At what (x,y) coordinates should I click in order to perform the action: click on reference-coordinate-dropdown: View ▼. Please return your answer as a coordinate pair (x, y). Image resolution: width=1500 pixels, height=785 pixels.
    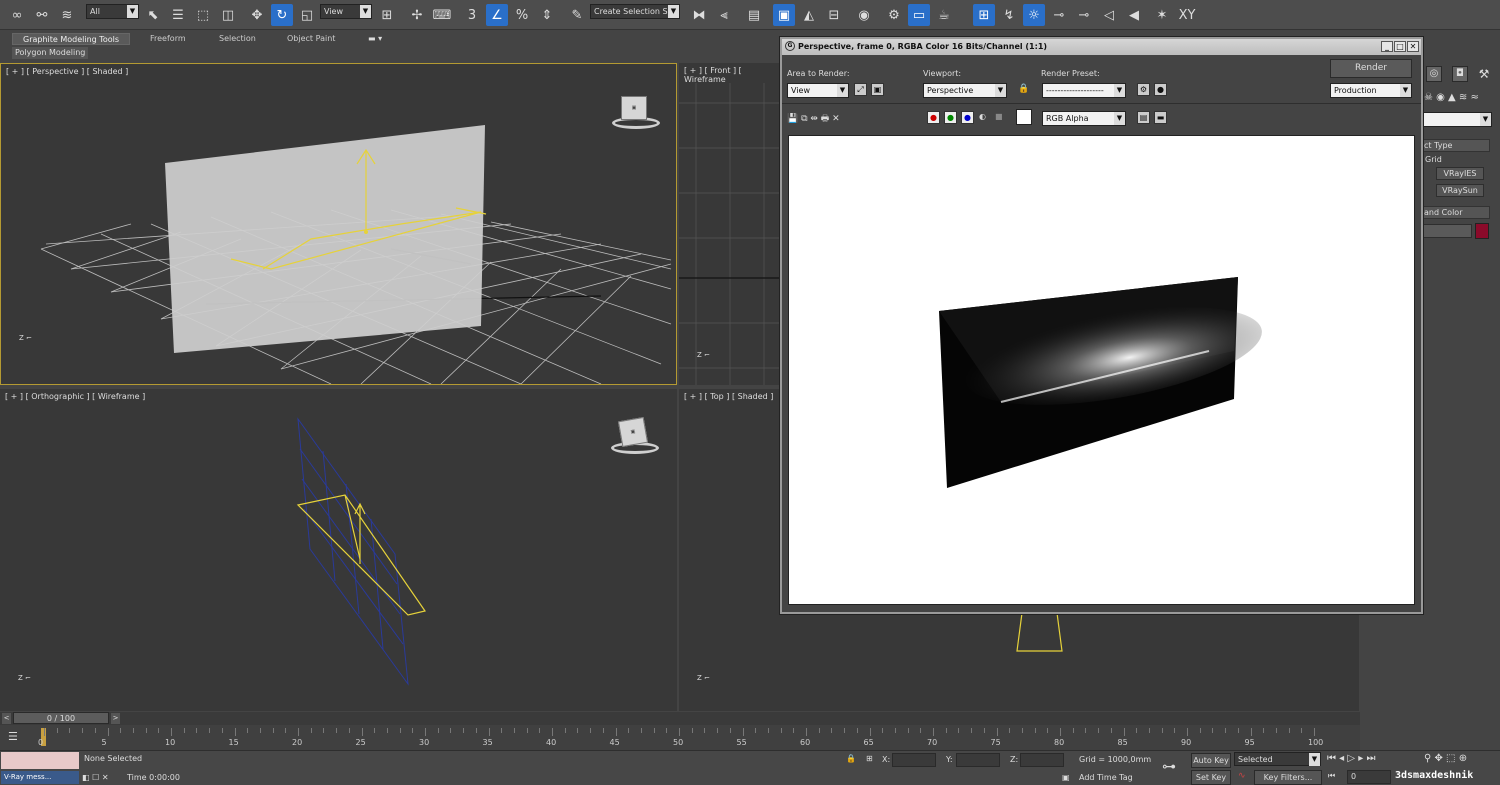
    Looking at the image, I should click on (346, 11).